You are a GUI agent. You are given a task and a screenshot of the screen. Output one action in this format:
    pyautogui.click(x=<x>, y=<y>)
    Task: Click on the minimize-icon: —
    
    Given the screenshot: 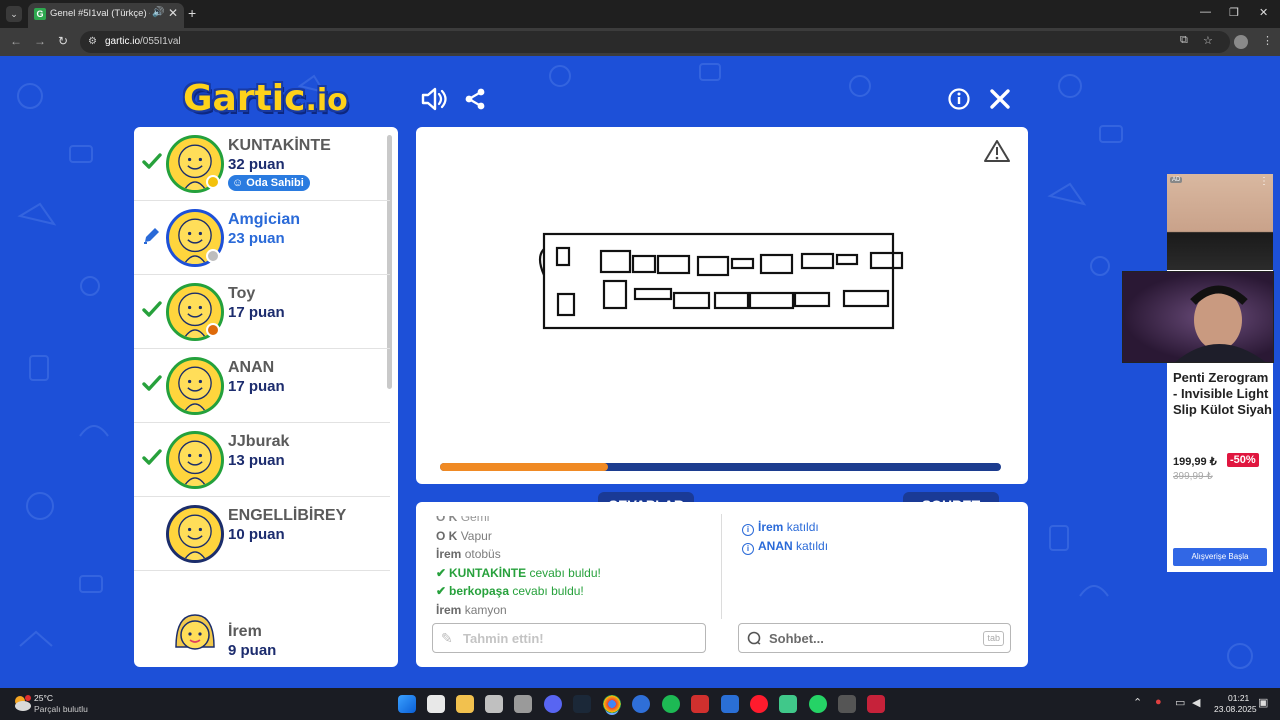 What is the action you would take?
    pyautogui.click(x=1205, y=12)
    